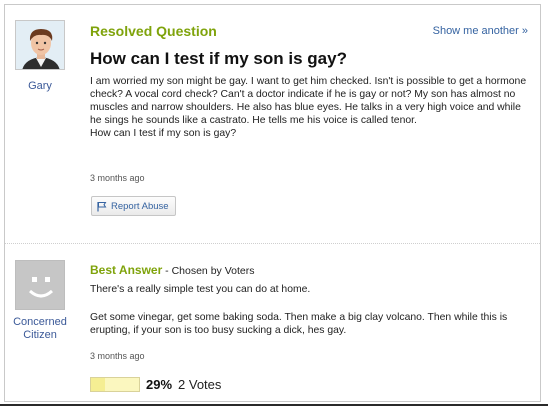  I want to click on question-body-paragraph: How can I test if my son is gay?, so click(163, 133).